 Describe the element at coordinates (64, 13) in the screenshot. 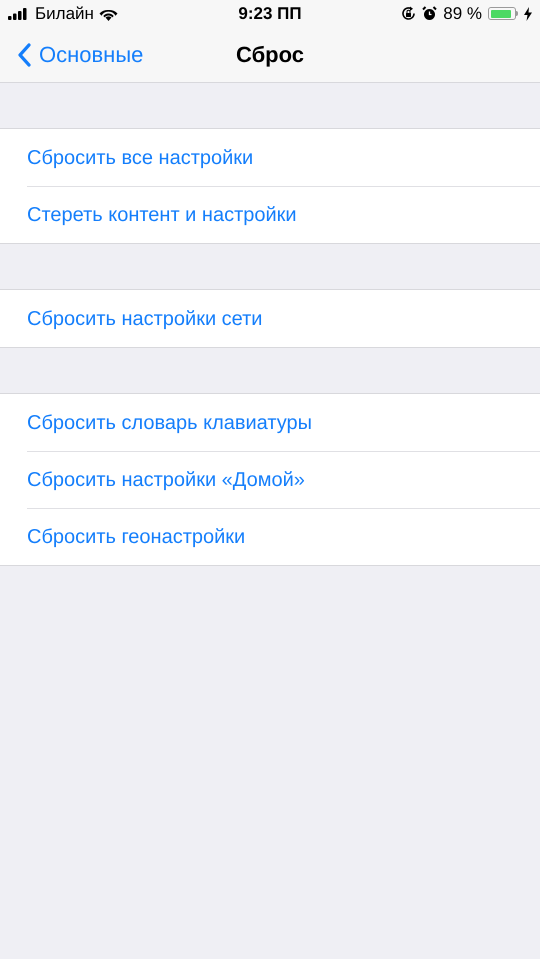

I see `carrier-name: Билайн` at that location.